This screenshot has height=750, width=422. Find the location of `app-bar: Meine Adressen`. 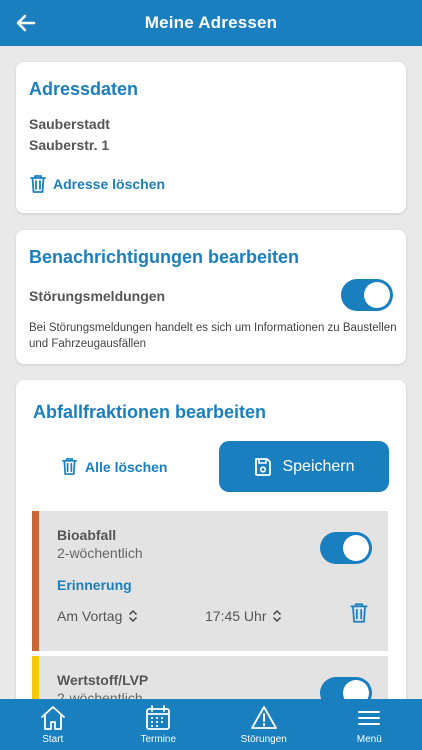

app-bar: Meine Adressen is located at coordinates (211, 23).